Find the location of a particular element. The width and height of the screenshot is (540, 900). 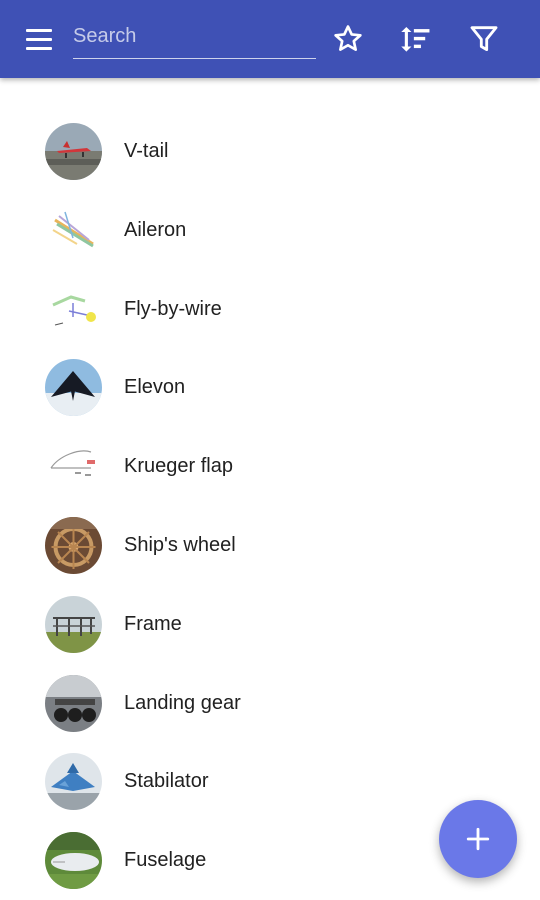

sort-icon is located at coordinates (415, 39).